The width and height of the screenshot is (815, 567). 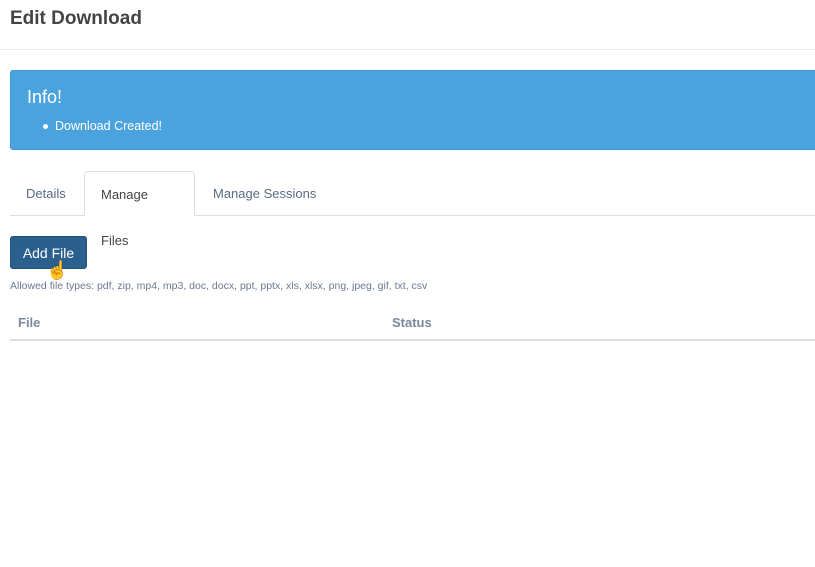 What do you see at coordinates (46, 193) in the screenshot?
I see `tab-details: Details` at bounding box center [46, 193].